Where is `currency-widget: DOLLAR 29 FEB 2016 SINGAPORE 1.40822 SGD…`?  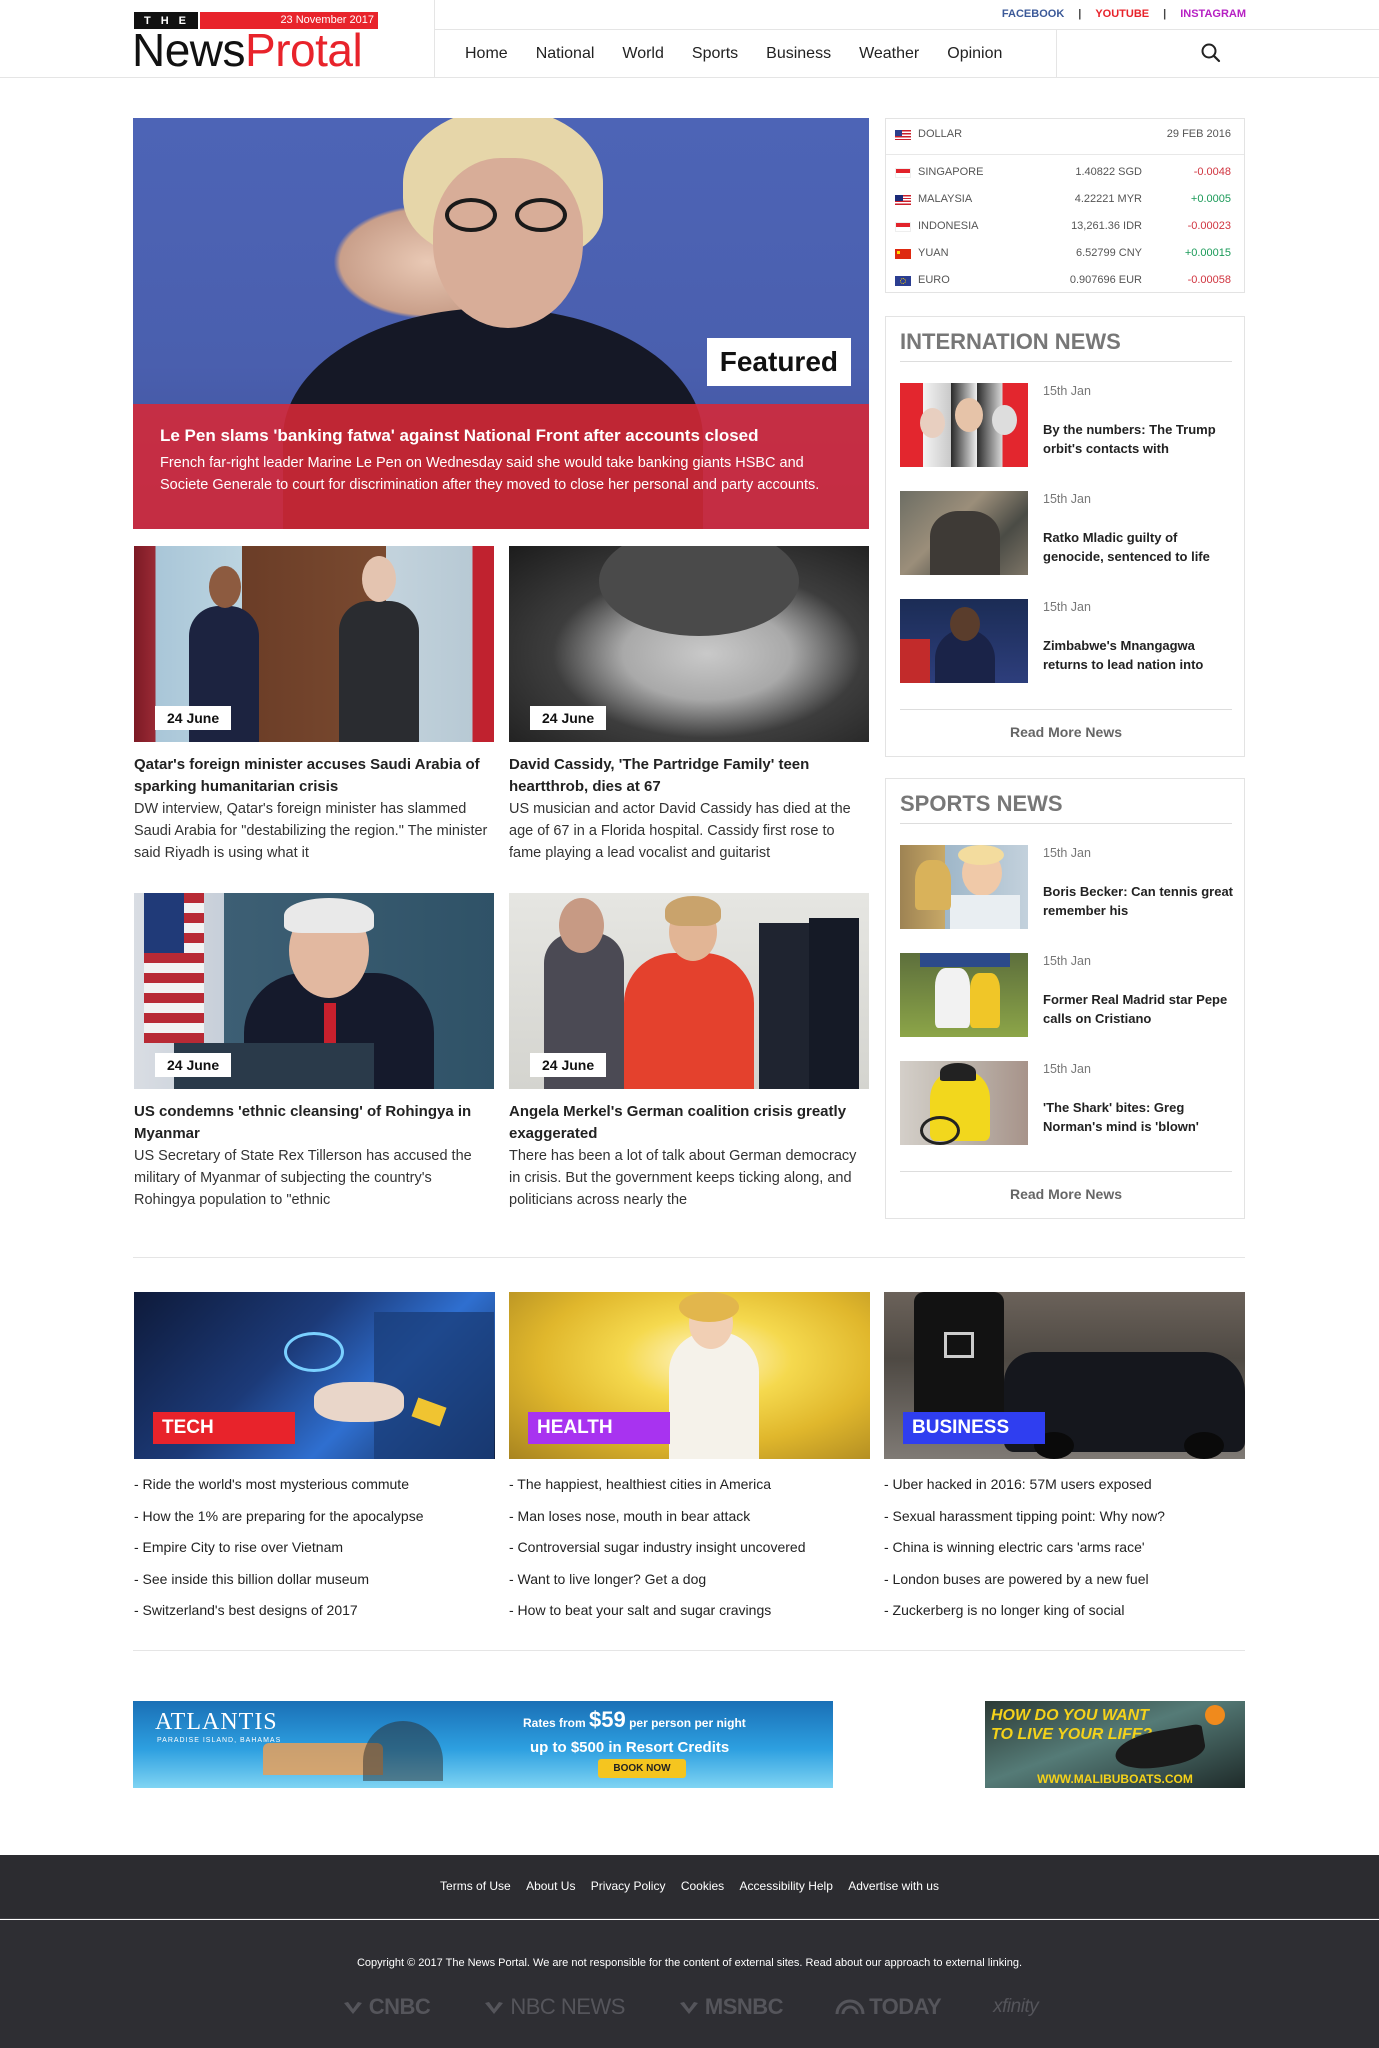 currency-widget: DOLLAR 29 FEB 2016 SINGAPORE 1.40822 SGD… is located at coordinates (1065, 205).